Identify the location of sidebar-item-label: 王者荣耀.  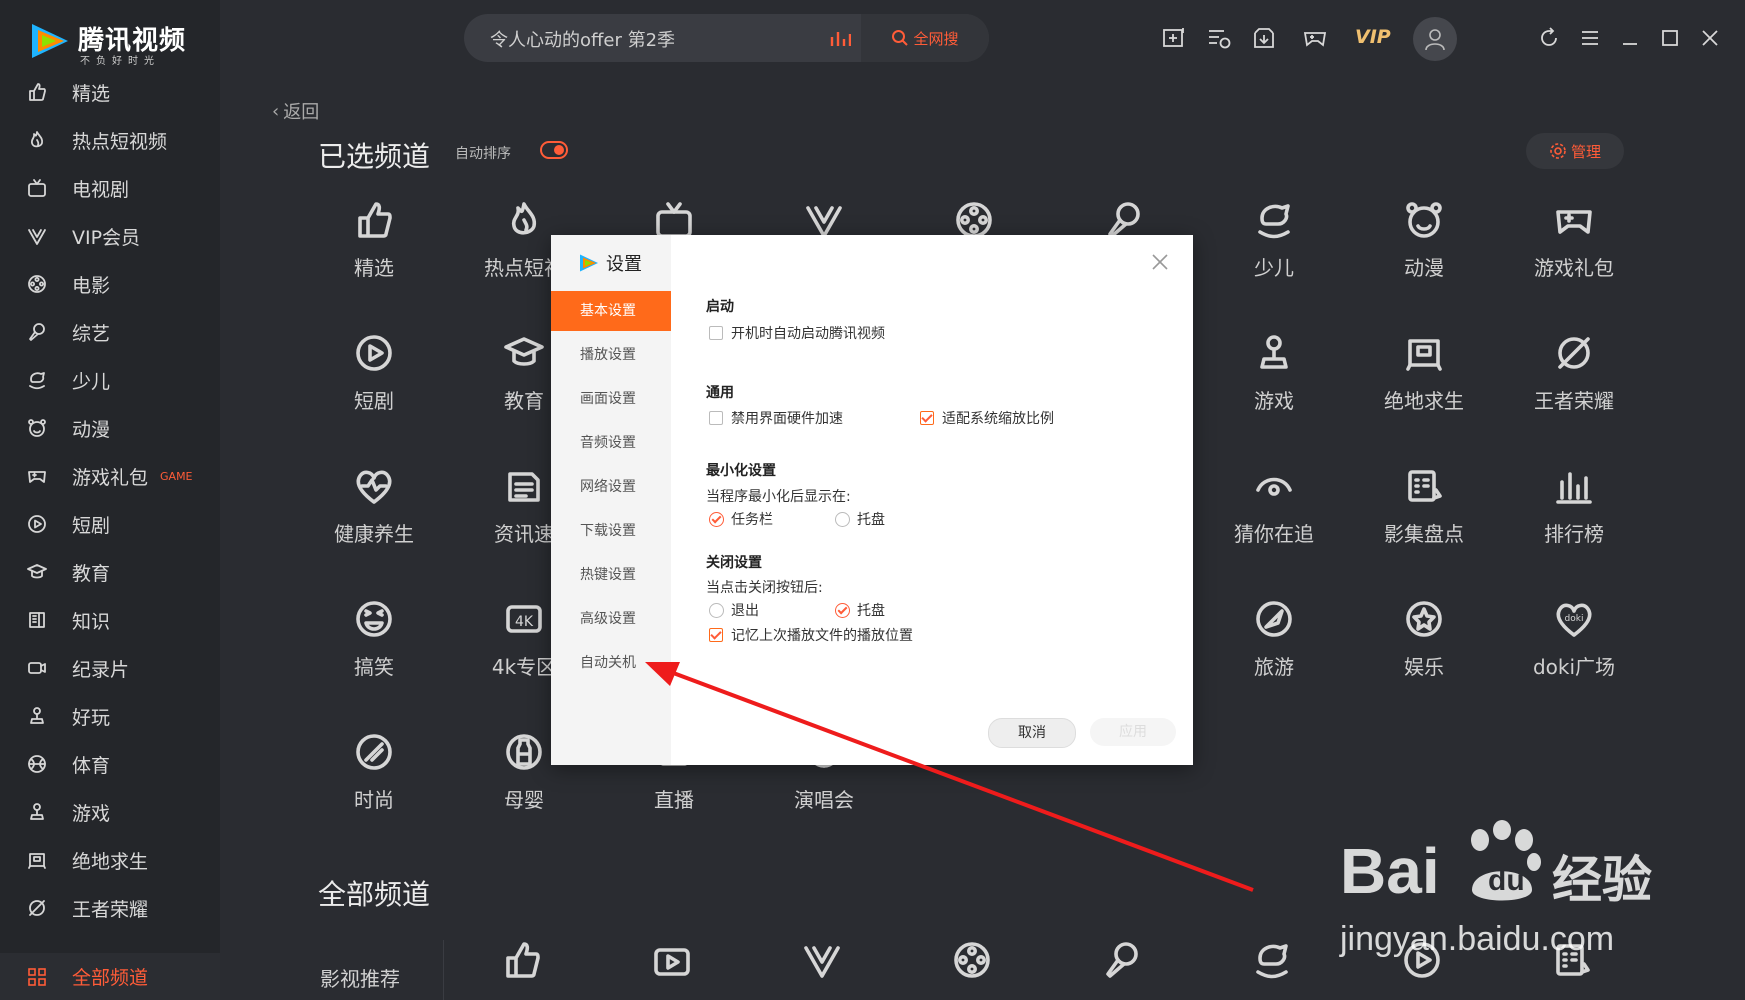
(110, 909).